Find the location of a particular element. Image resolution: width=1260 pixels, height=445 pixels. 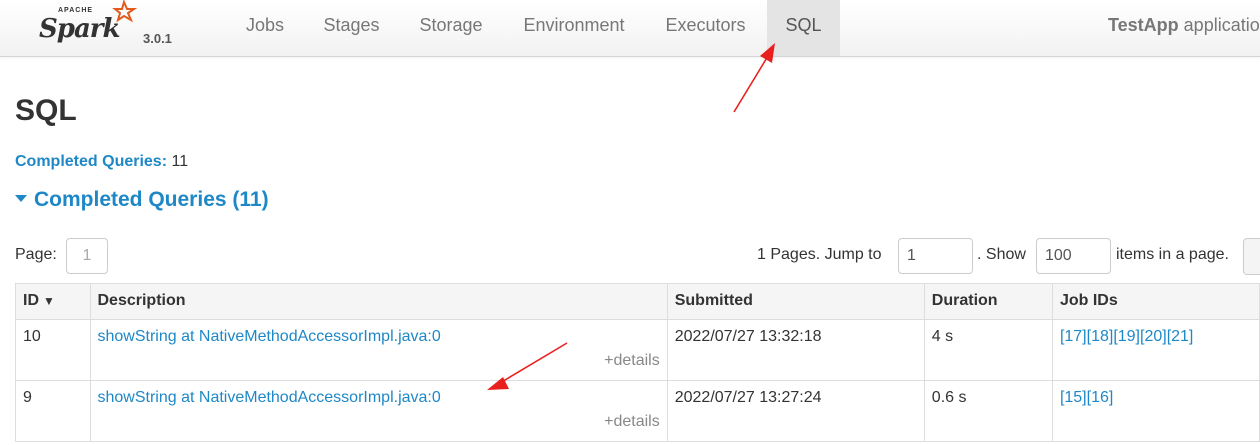

column-header-description: Description is located at coordinates (378, 301).